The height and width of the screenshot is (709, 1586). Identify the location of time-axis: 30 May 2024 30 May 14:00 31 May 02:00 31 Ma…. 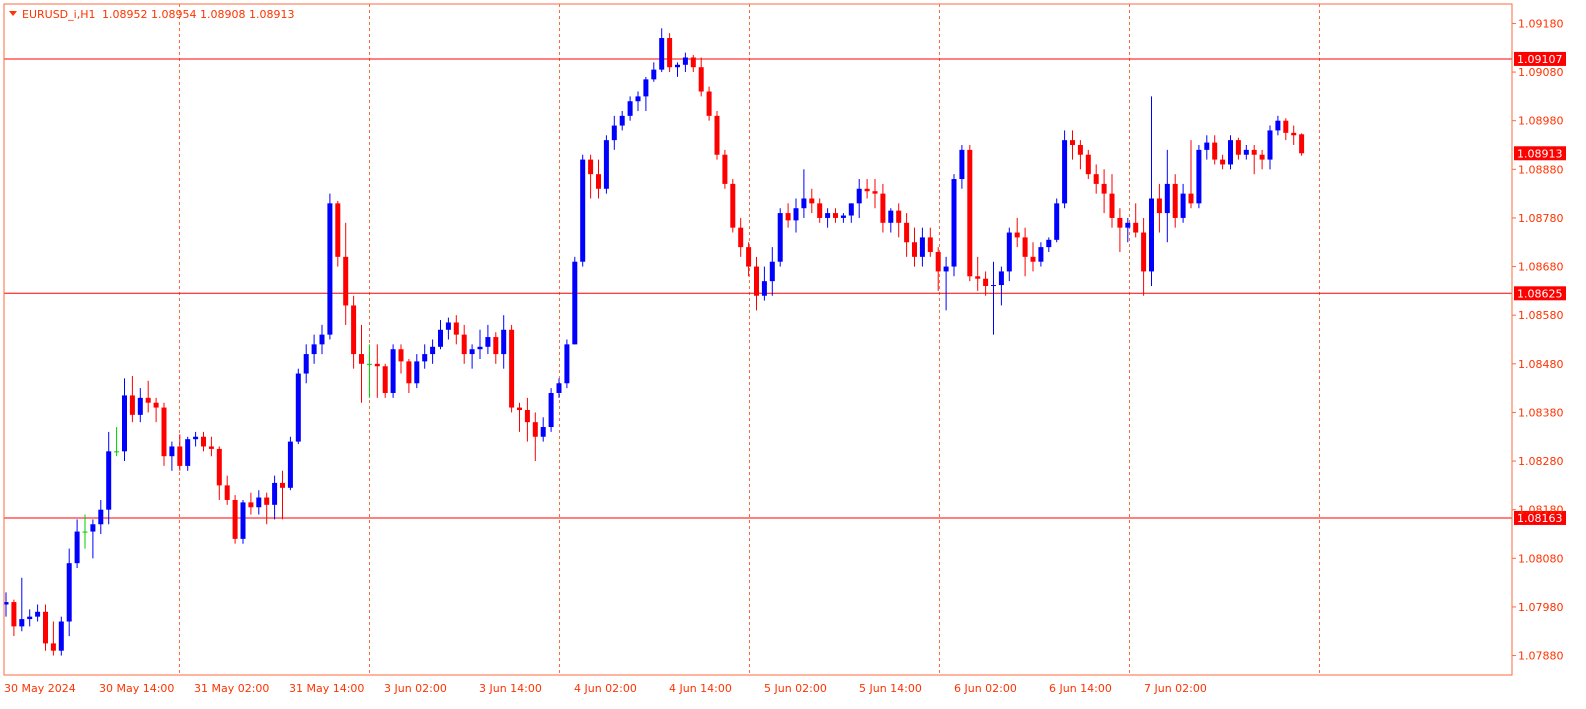
(605, 688).